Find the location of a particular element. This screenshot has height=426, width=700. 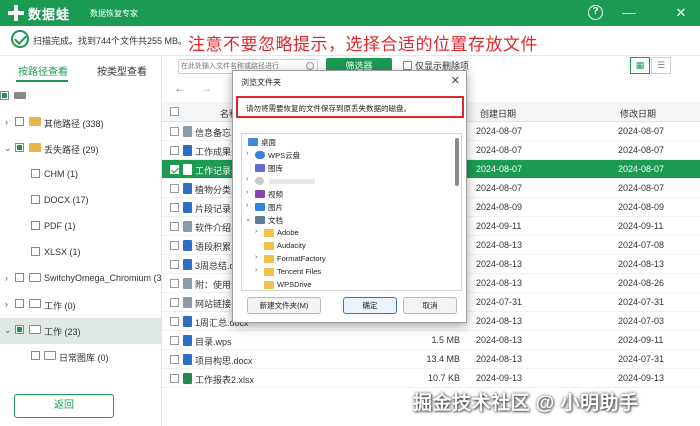

folder-label: 桌面 is located at coordinates (268, 142).